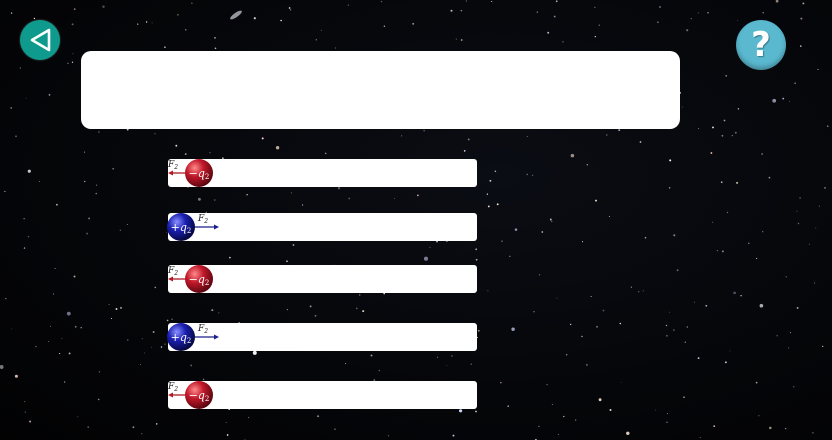 The height and width of the screenshot is (440, 832). What do you see at coordinates (322, 173) in the screenshot?
I see `answer-option-1: F2 −q2` at bounding box center [322, 173].